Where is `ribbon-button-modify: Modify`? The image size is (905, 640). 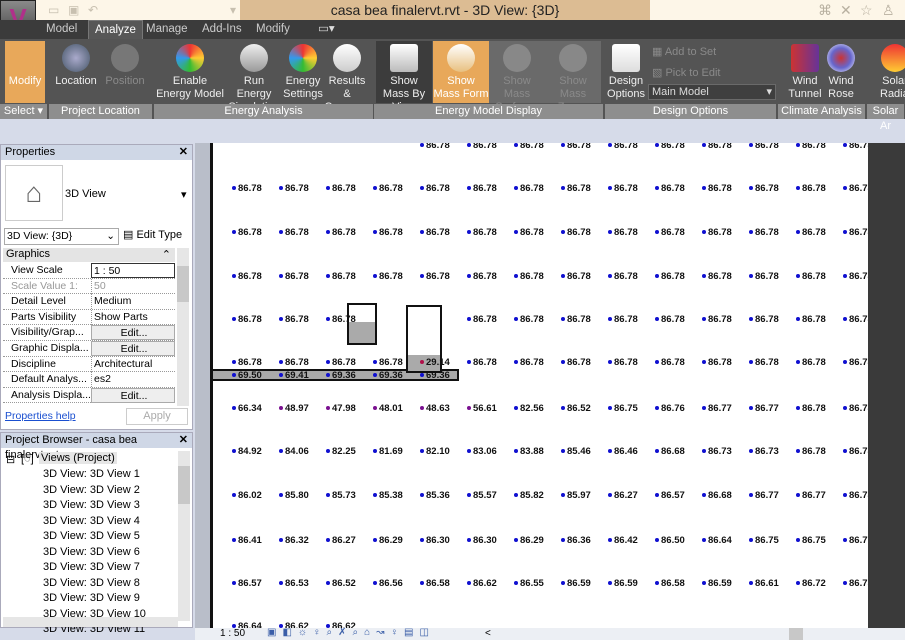
ribbon-button-modify: Modify is located at coordinates (25, 72).